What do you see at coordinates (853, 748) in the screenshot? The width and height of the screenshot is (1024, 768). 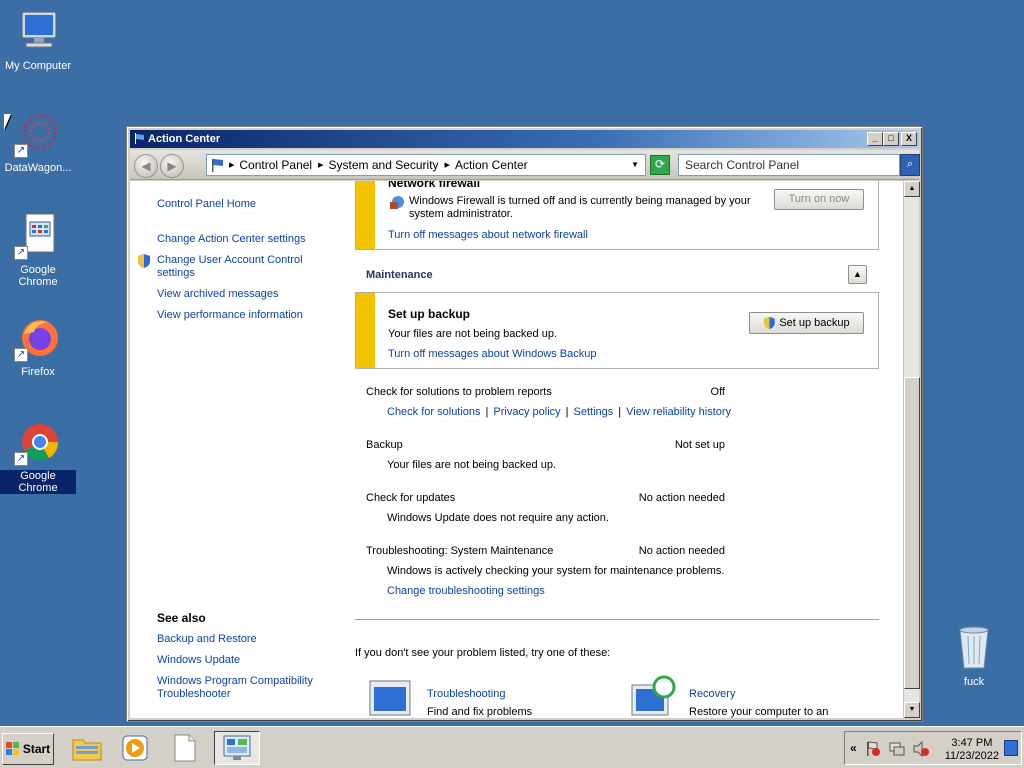 I see `show-hidden-icons-button: «` at bounding box center [853, 748].